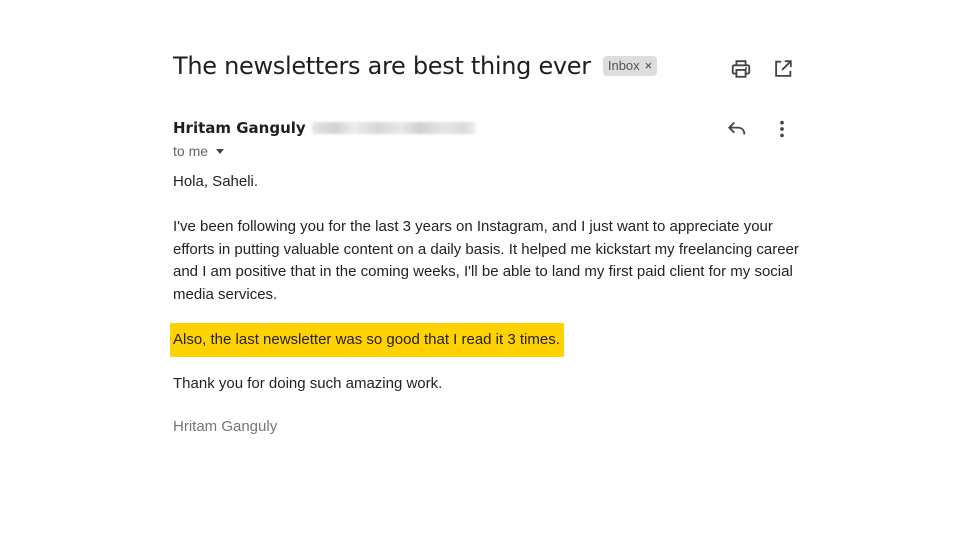 The image size is (960, 540). Describe the element at coordinates (393, 128) in the screenshot. I see `sender-email-redacted` at that location.